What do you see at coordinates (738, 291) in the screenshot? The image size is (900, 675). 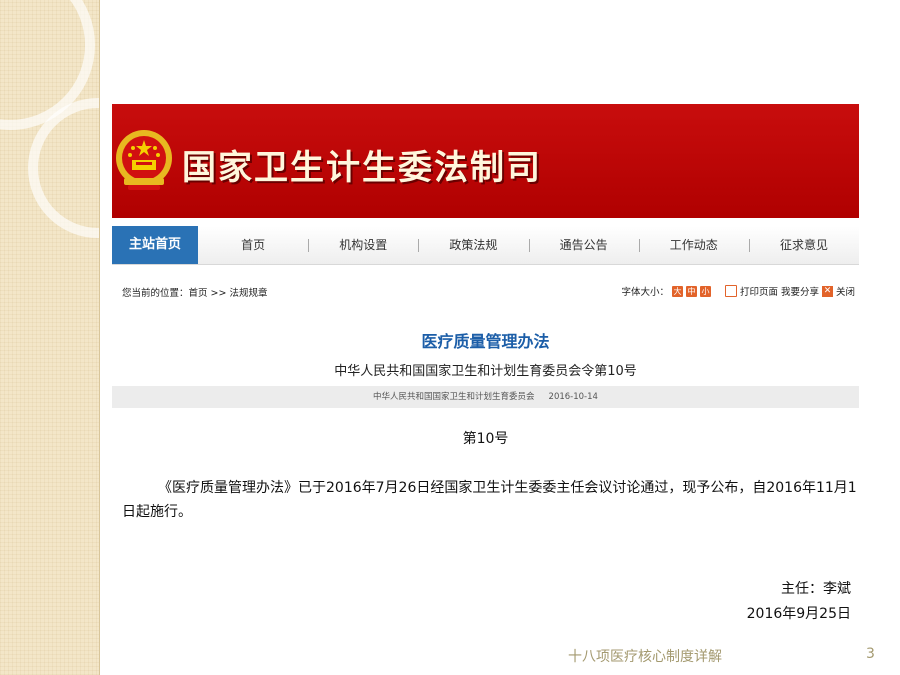 I see `page-tools: 字体大小： 大 中 小 打印页面 我要分享 ✕ 关闭` at bounding box center [738, 291].